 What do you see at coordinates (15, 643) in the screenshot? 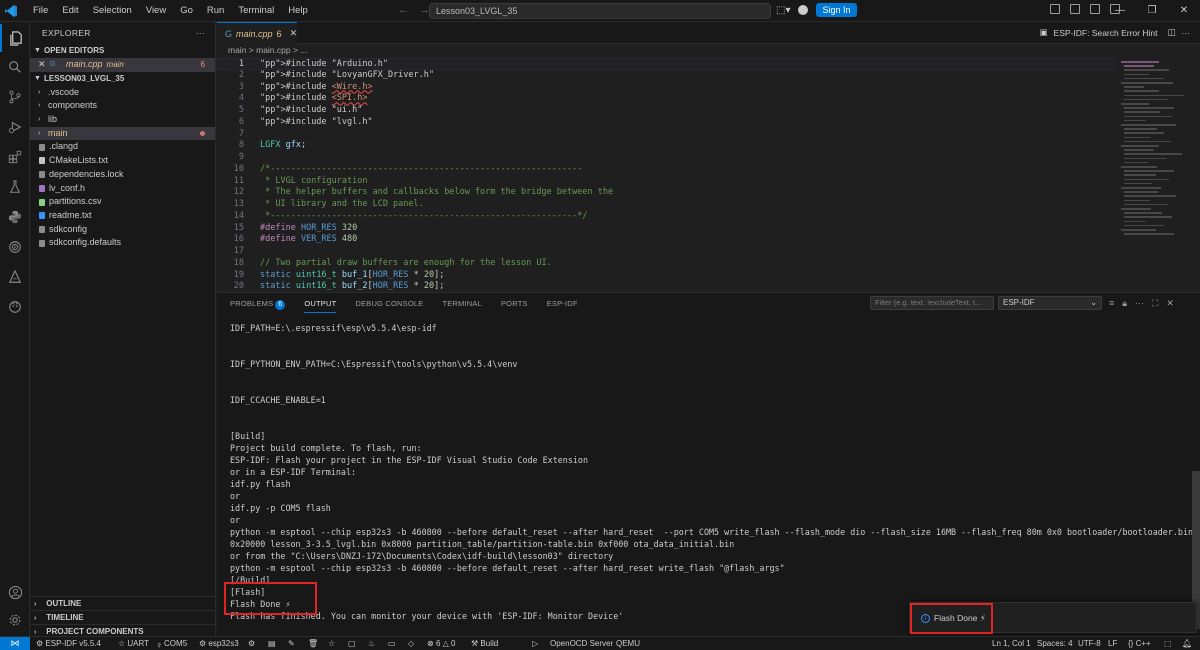
I see `remote-indicator-icon: ⋈` at bounding box center [15, 643].